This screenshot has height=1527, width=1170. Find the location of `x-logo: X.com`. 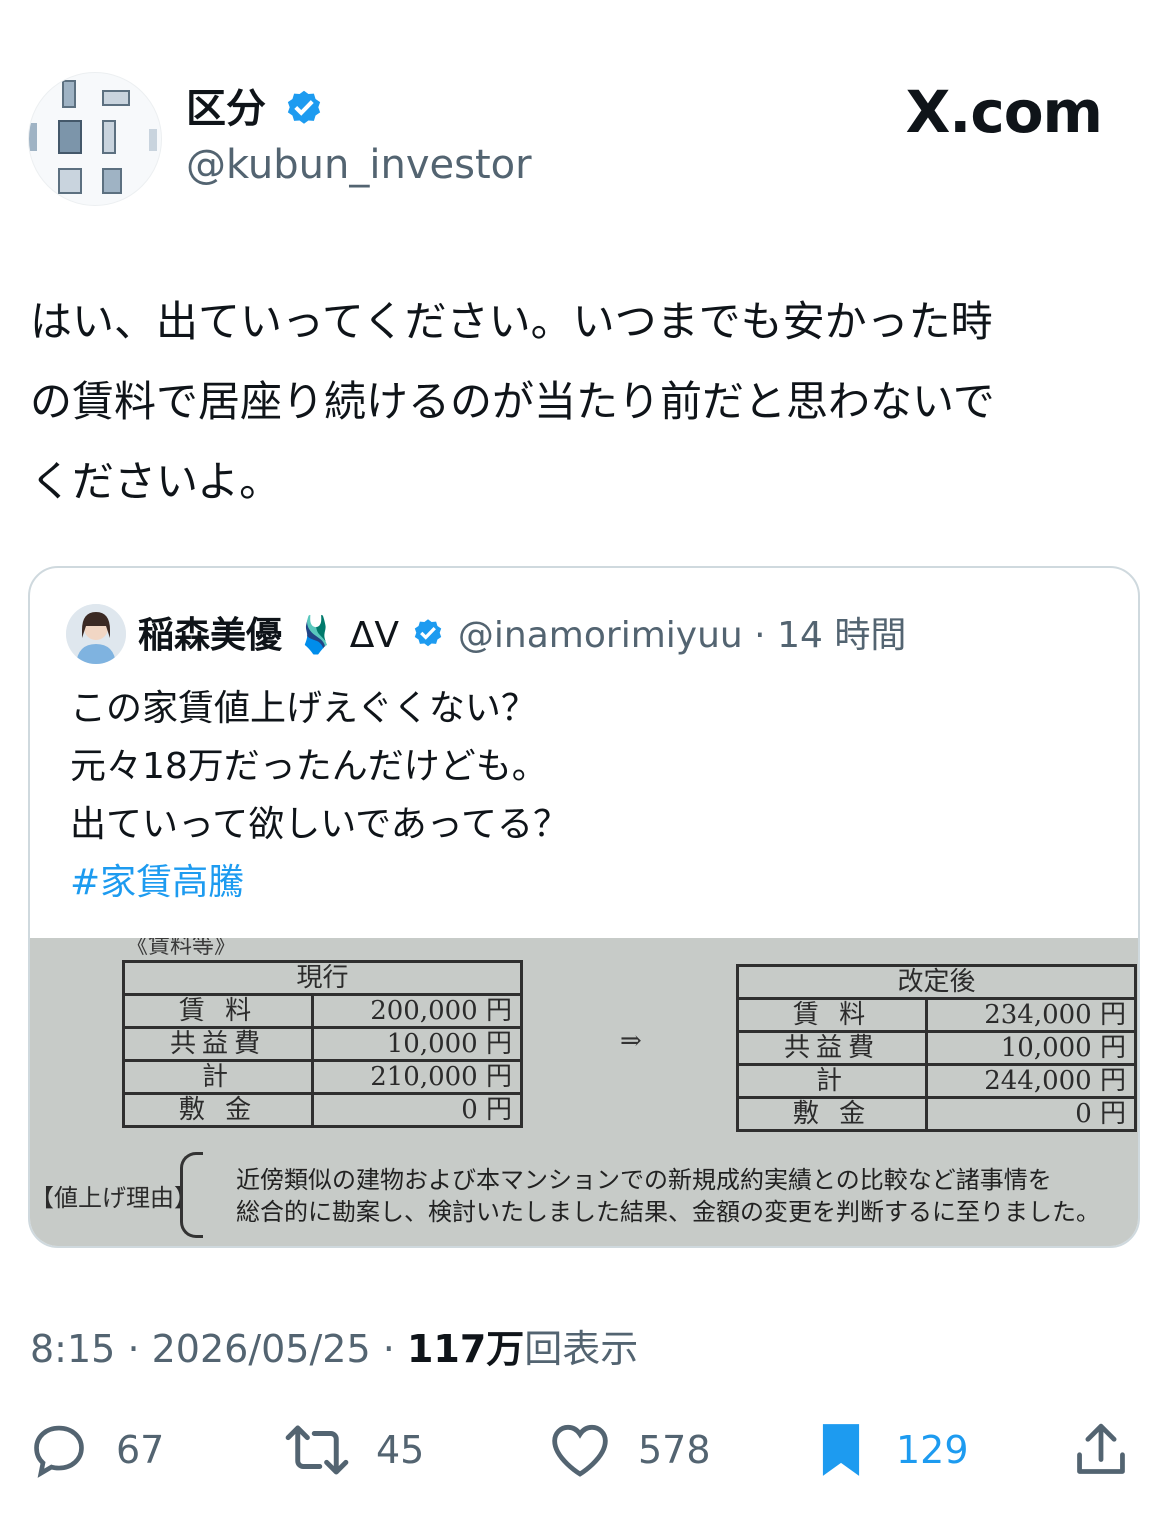

x-logo: X.com is located at coordinates (1004, 112).